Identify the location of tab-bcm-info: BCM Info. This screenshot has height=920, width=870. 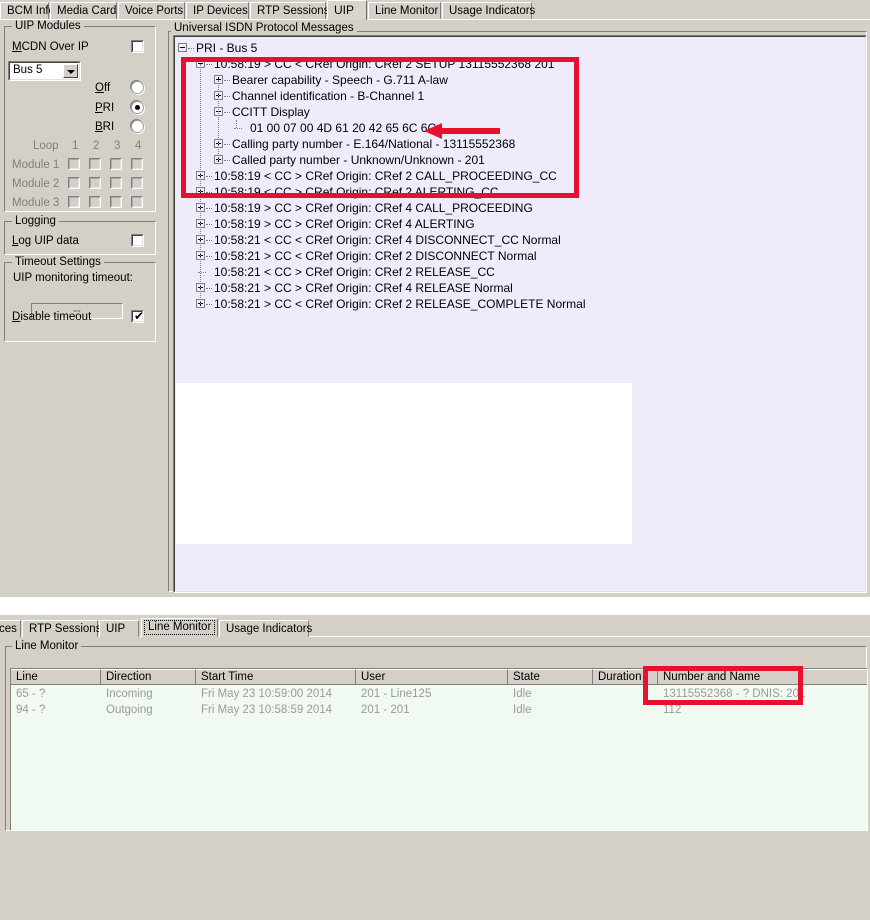
(27, 10).